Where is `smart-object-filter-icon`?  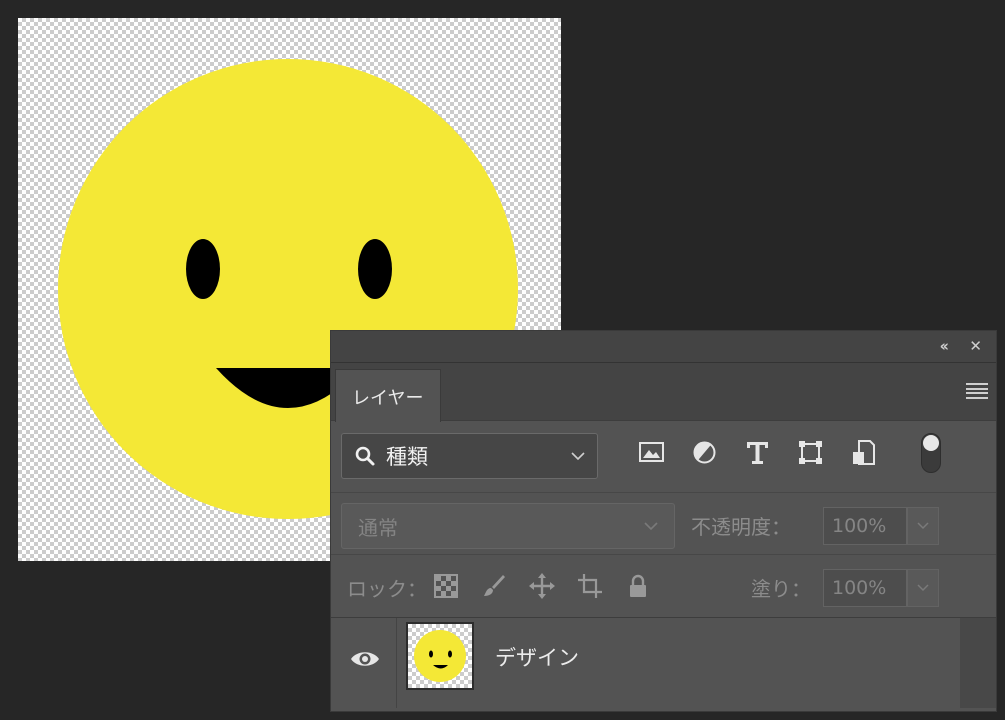 smart-object-filter-icon is located at coordinates (863, 452).